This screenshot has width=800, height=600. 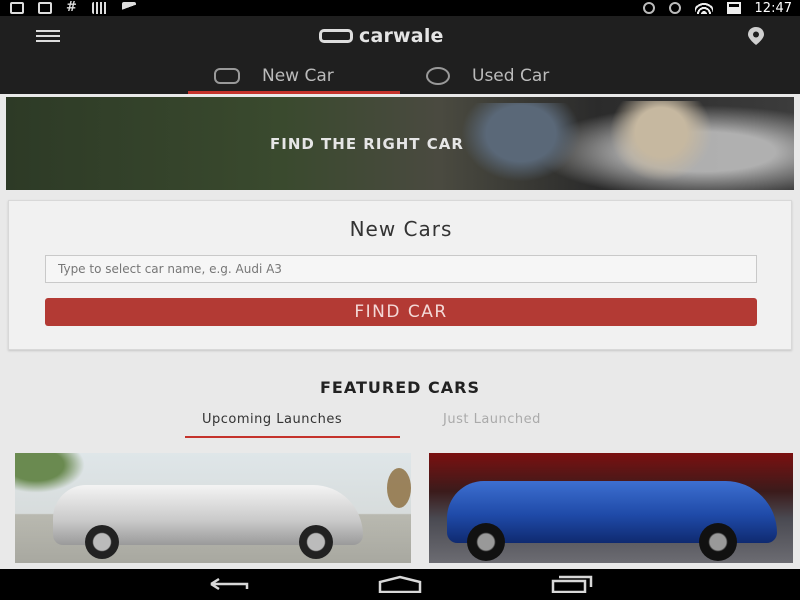 I want to click on tab-upcoming-launches: Upcoming Launches, so click(x=272, y=419).